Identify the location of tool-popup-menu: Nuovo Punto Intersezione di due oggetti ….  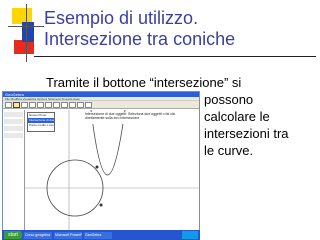
(41, 122).